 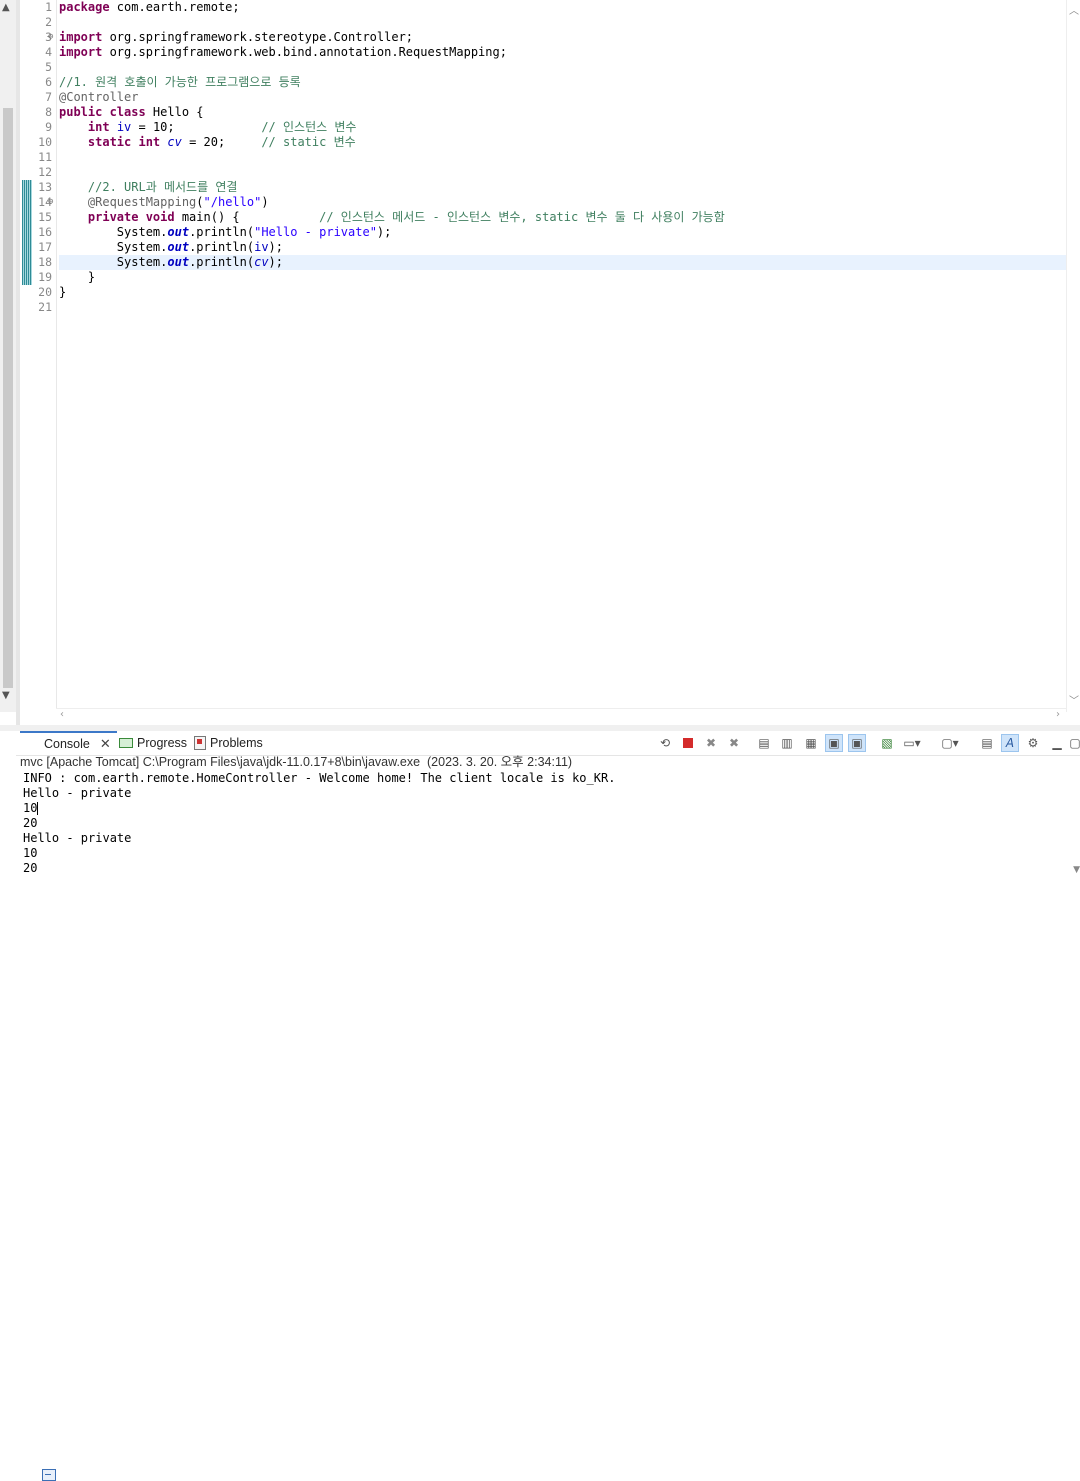 What do you see at coordinates (950, 743) in the screenshot?
I see `open-console-icon: ▢▾` at bounding box center [950, 743].